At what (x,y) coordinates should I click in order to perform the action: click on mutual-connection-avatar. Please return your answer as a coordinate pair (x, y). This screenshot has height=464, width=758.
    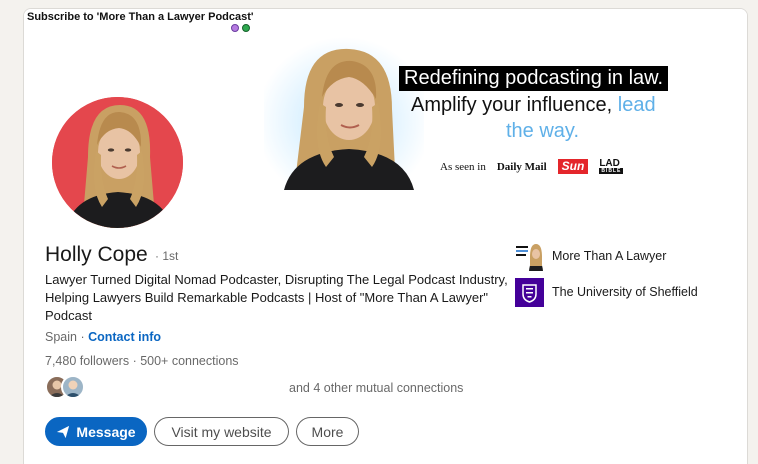
    Looking at the image, I should click on (73, 387).